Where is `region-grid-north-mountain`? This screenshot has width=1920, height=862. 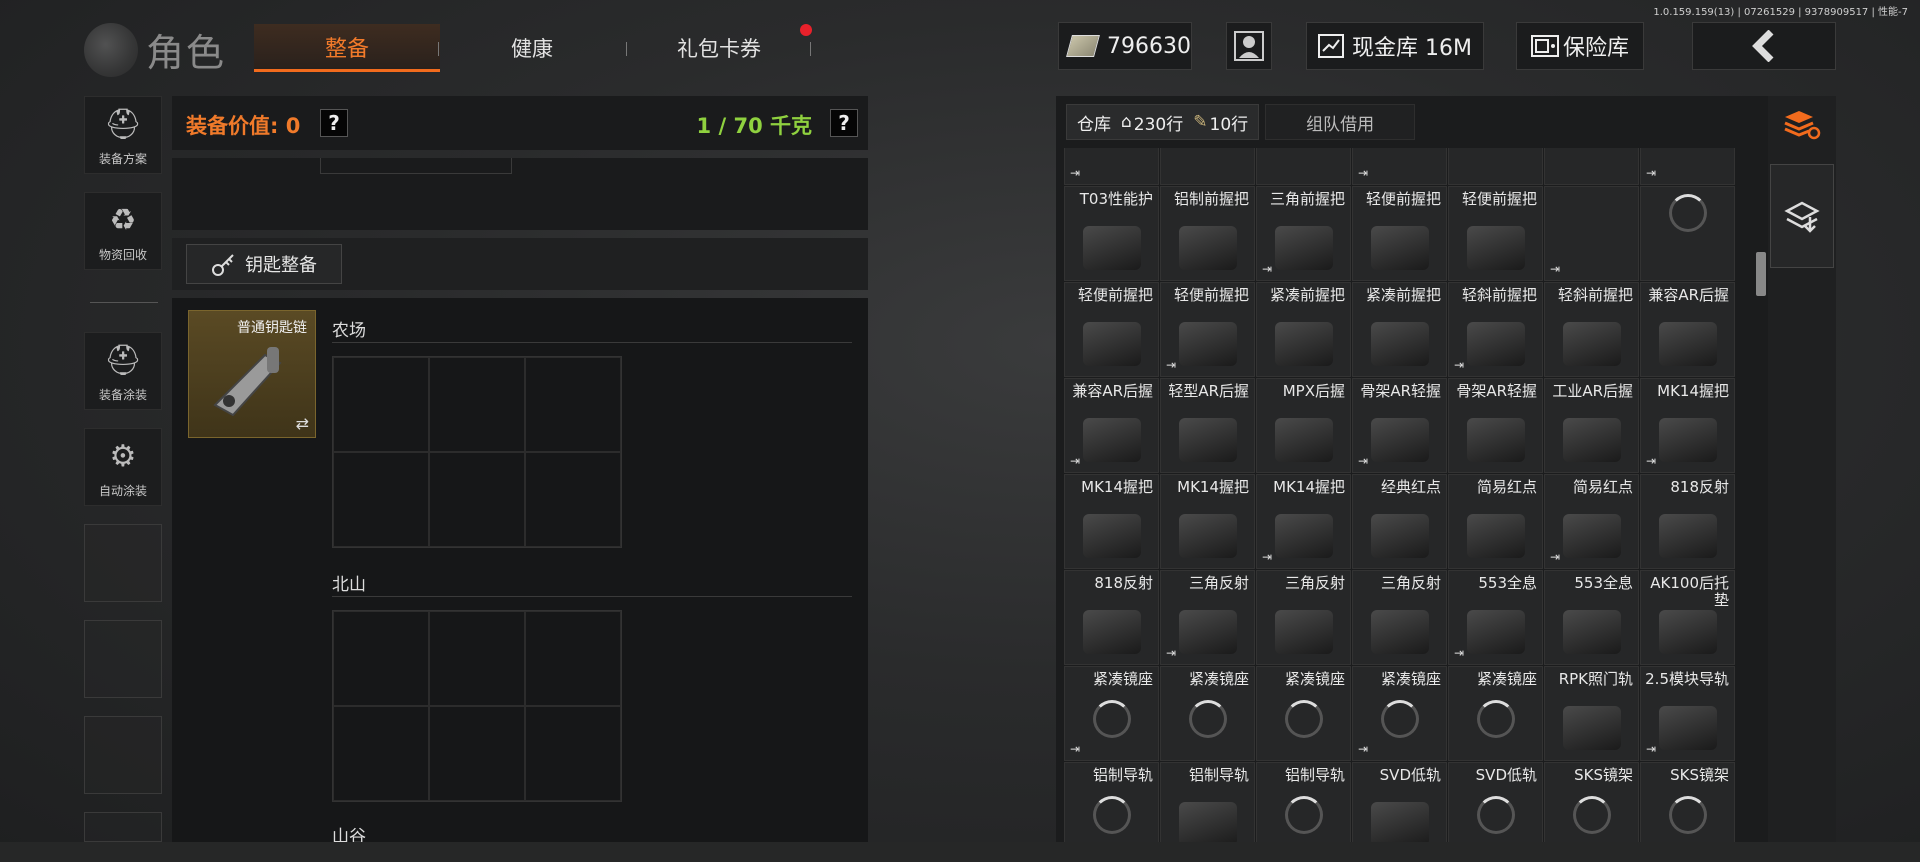
region-grid-north-mountain is located at coordinates (477, 706).